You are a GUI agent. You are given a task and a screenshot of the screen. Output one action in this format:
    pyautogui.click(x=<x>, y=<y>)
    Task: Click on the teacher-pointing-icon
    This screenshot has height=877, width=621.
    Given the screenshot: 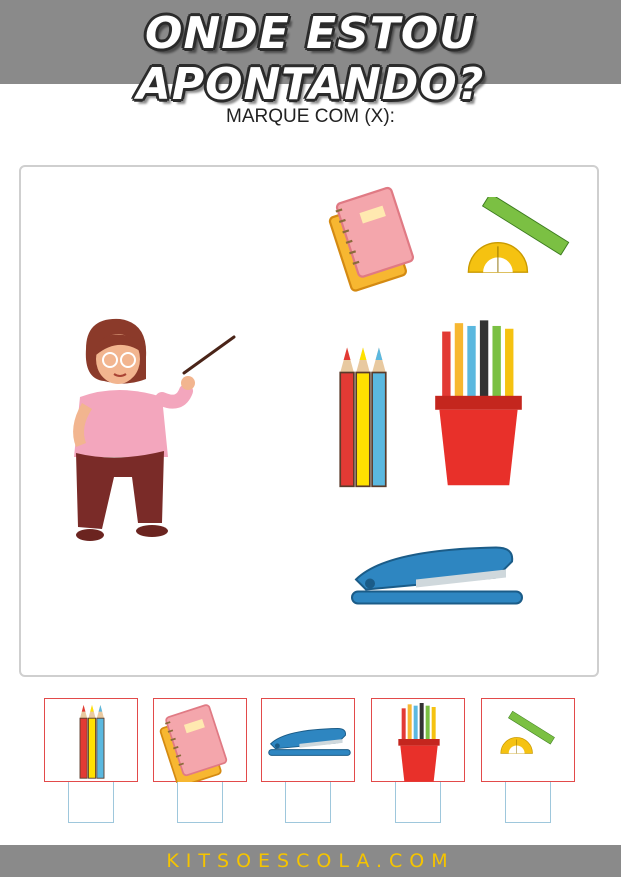 What is the action you would take?
    pyautogui.click(x=154, y=429)
    